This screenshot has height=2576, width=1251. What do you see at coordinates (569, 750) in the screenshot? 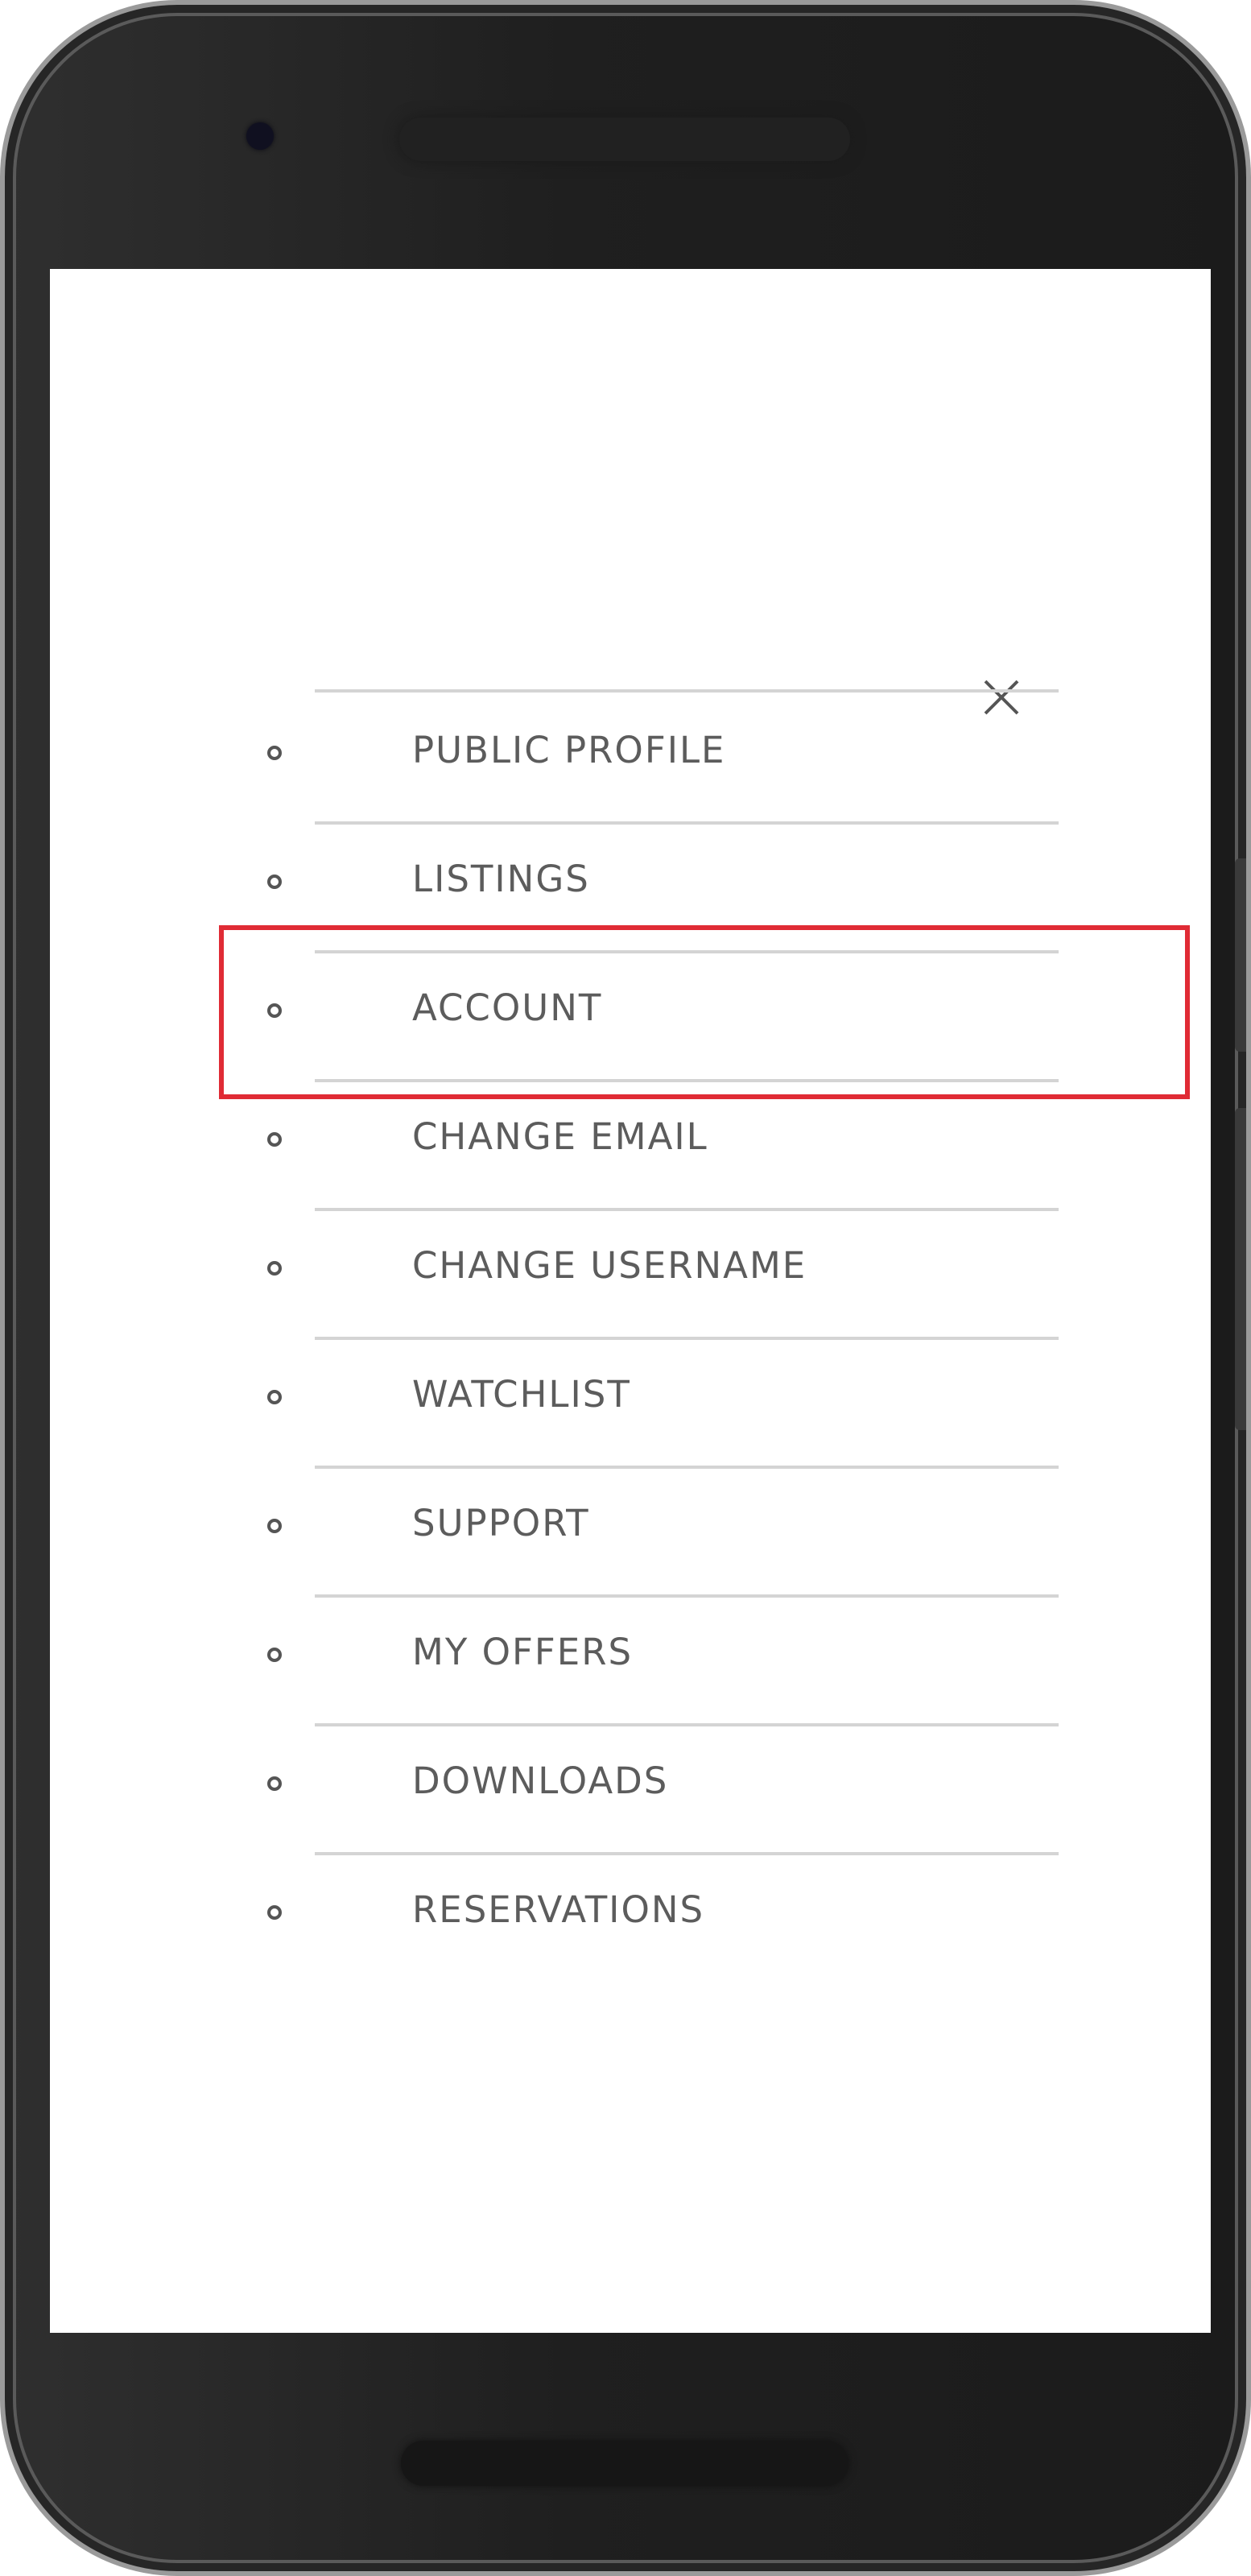
I see `menu-item-label: PUBLIC PROFILE` at bounding box center [569, 750].